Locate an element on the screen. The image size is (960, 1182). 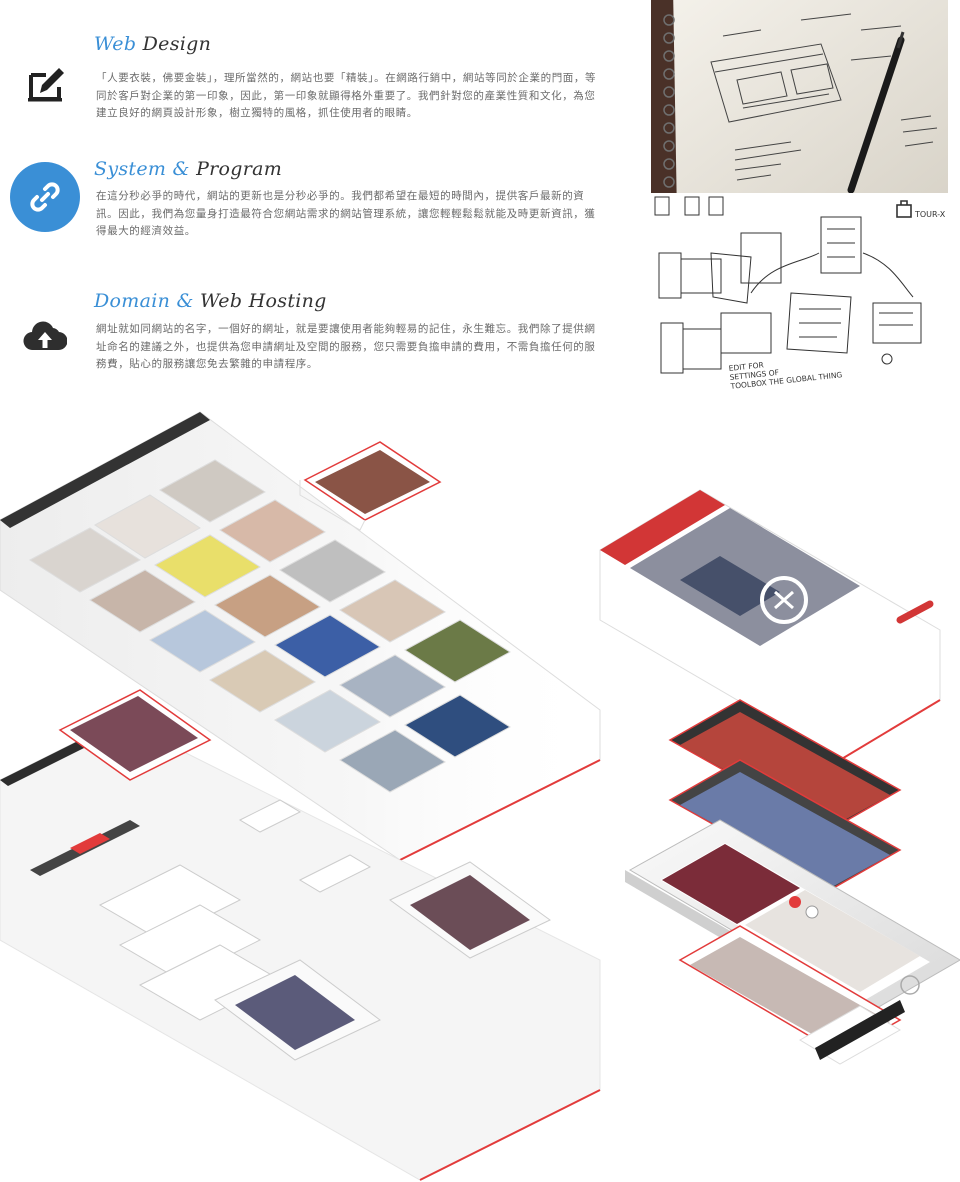
service-title: Web Design is located at coordinates (153, 44).